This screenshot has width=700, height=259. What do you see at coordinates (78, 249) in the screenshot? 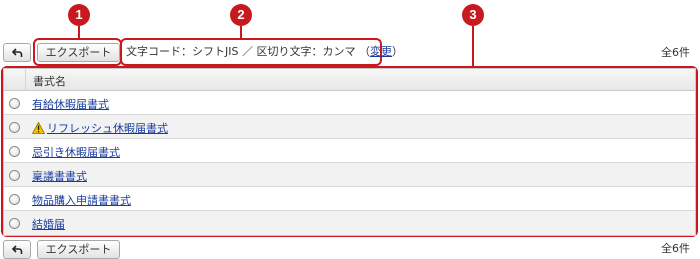
I see `export-button-bottom: エクスポート` at bounding box center [78, 249].